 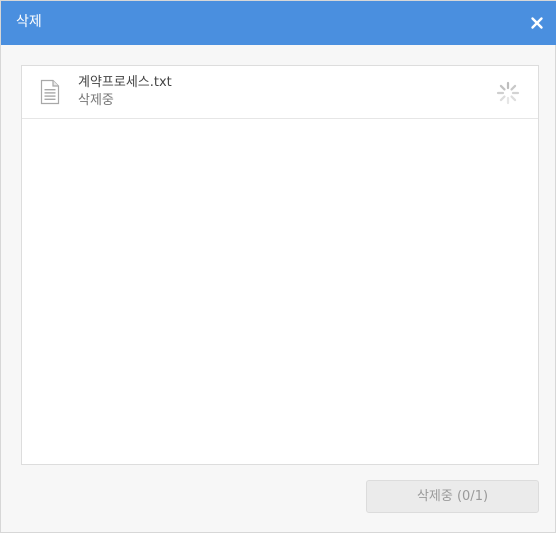 What do you see at coordinates (452, 496) in the screenshot?
I see `deleting-progress-button: 삭제중 (0/1)` at bounding box center [452, 496].